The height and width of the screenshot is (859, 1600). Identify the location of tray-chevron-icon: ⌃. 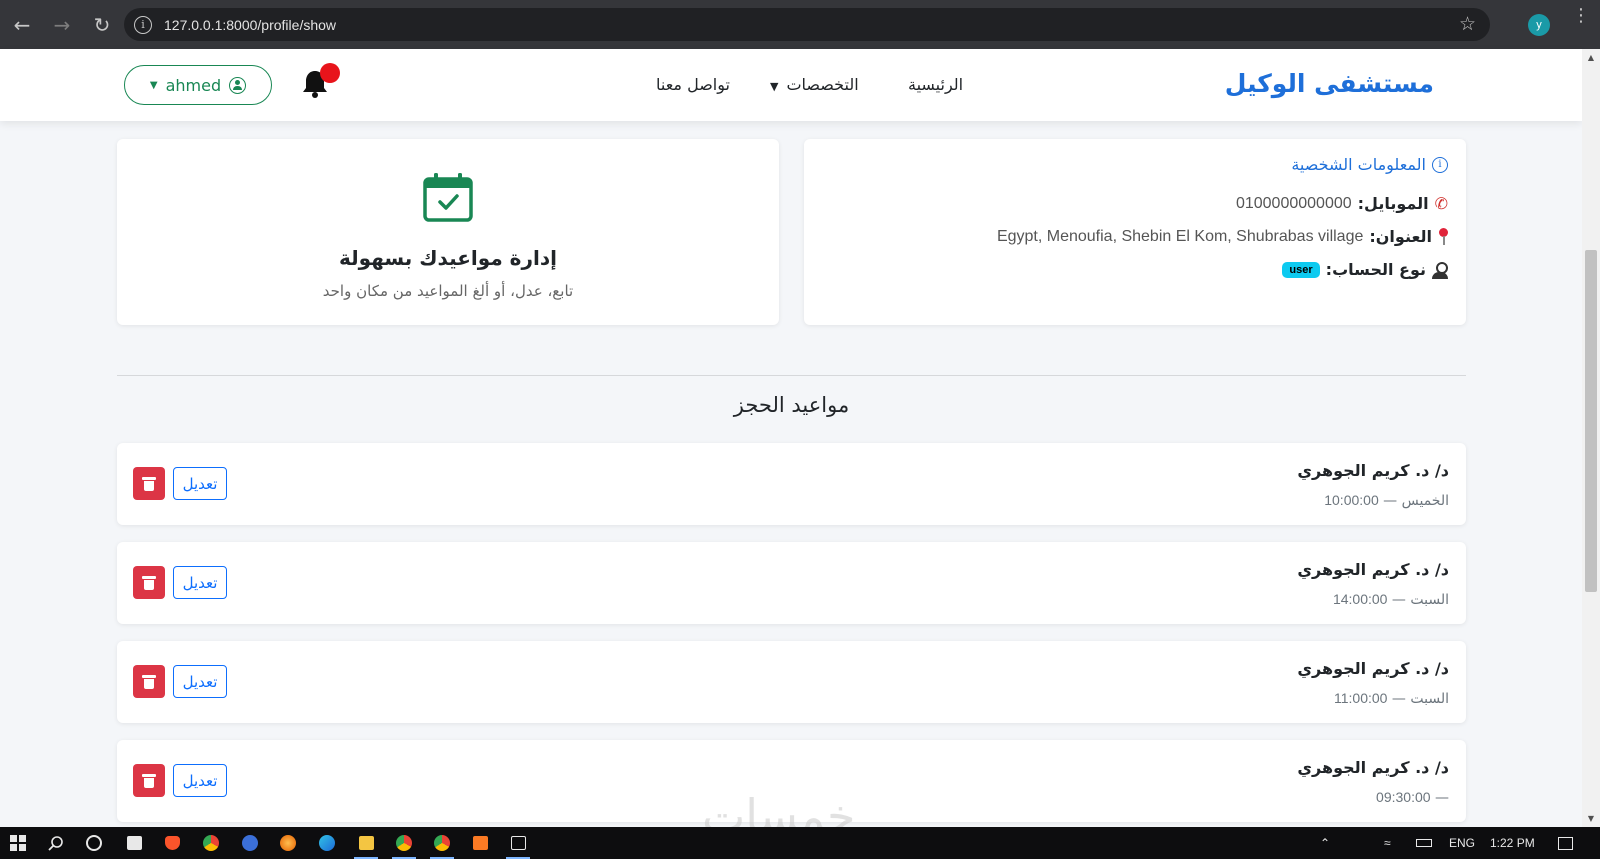
(1325, 843).